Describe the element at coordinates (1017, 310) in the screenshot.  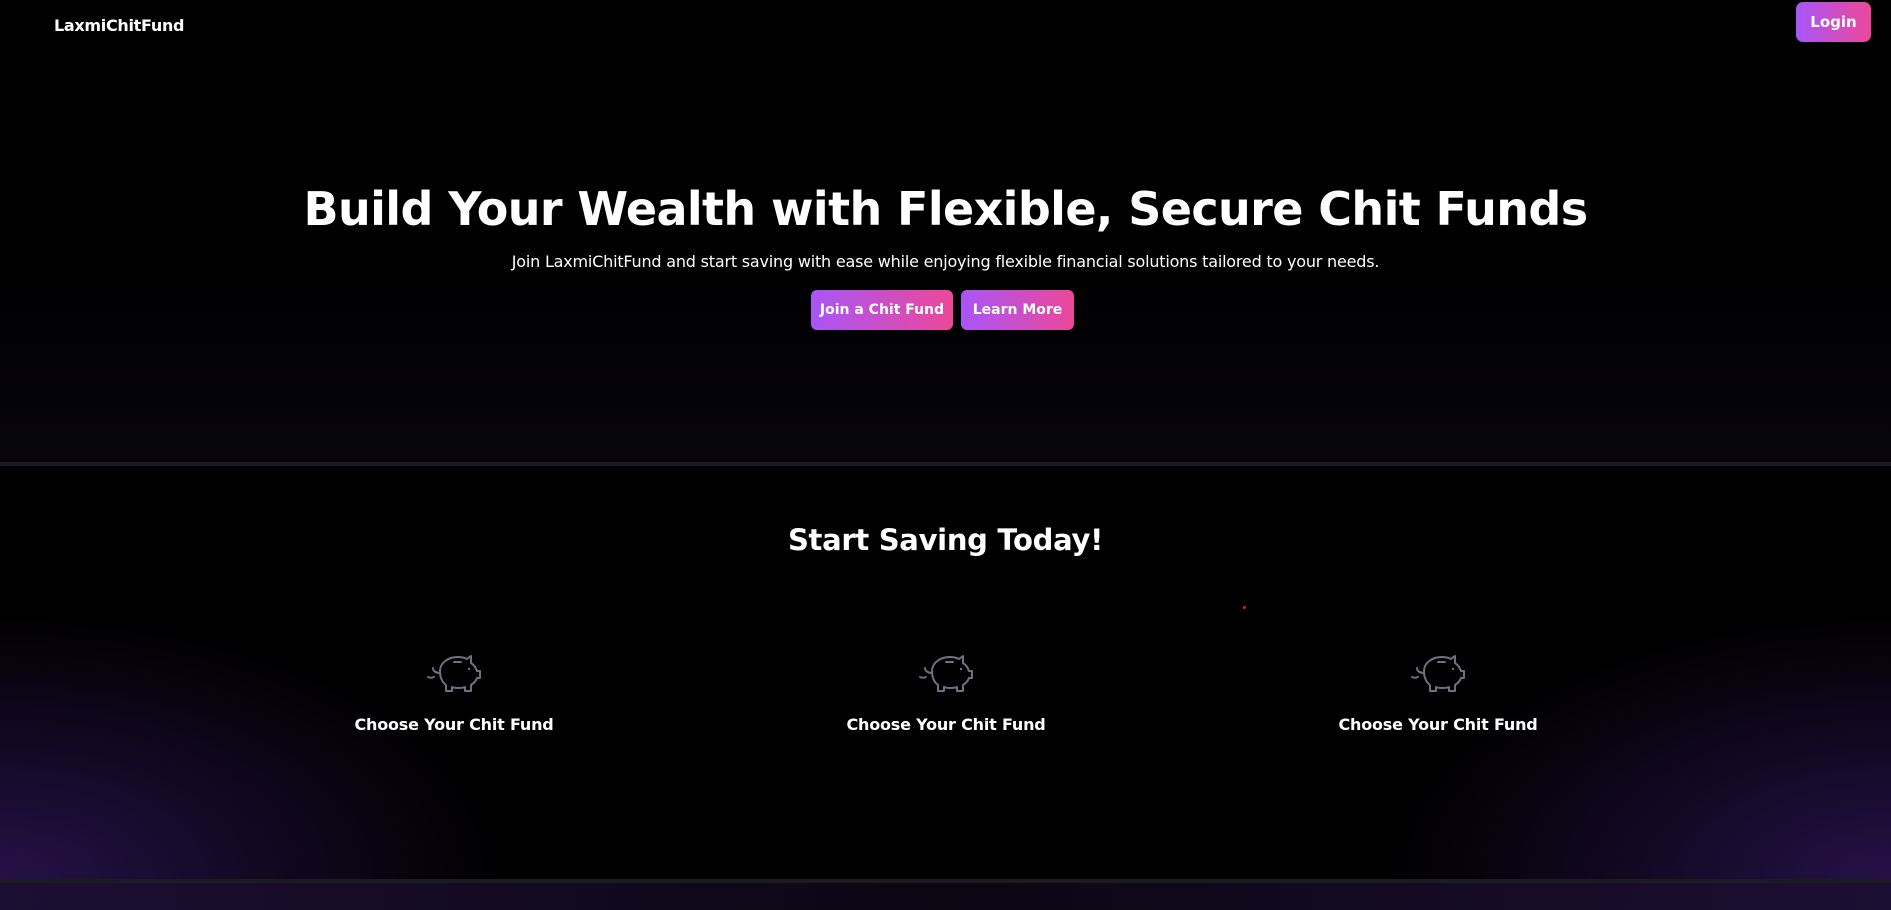
I see `learn-more-button: Learn More` at that location.